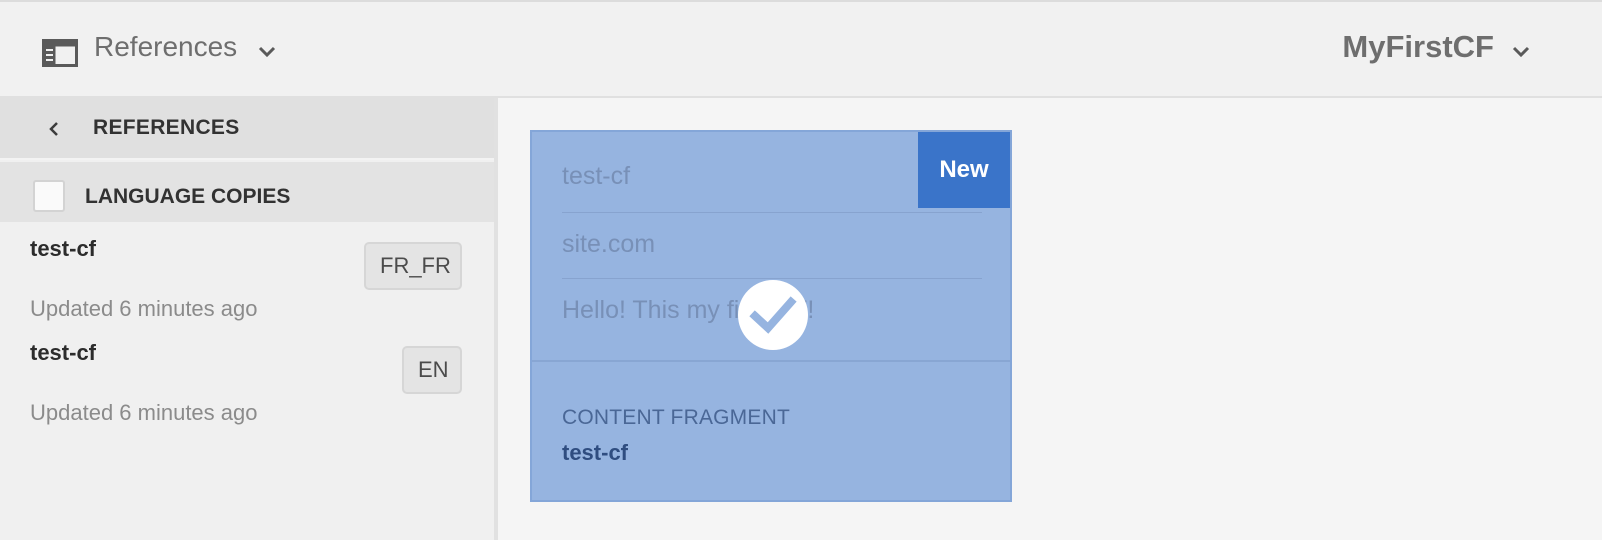  What do you see at coordinates (49, 196) in the screenshot?
I see `select-all-checkbox` at bounding box center [49, 196].